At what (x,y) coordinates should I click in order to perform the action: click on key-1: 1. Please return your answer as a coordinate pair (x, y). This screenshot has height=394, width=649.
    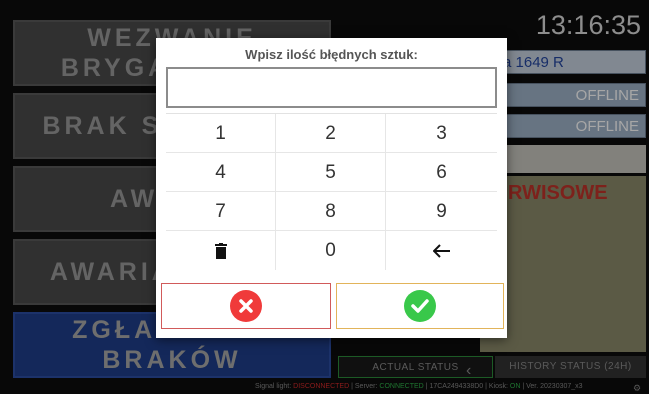
    Looking at the image, I should click on (221, 133).